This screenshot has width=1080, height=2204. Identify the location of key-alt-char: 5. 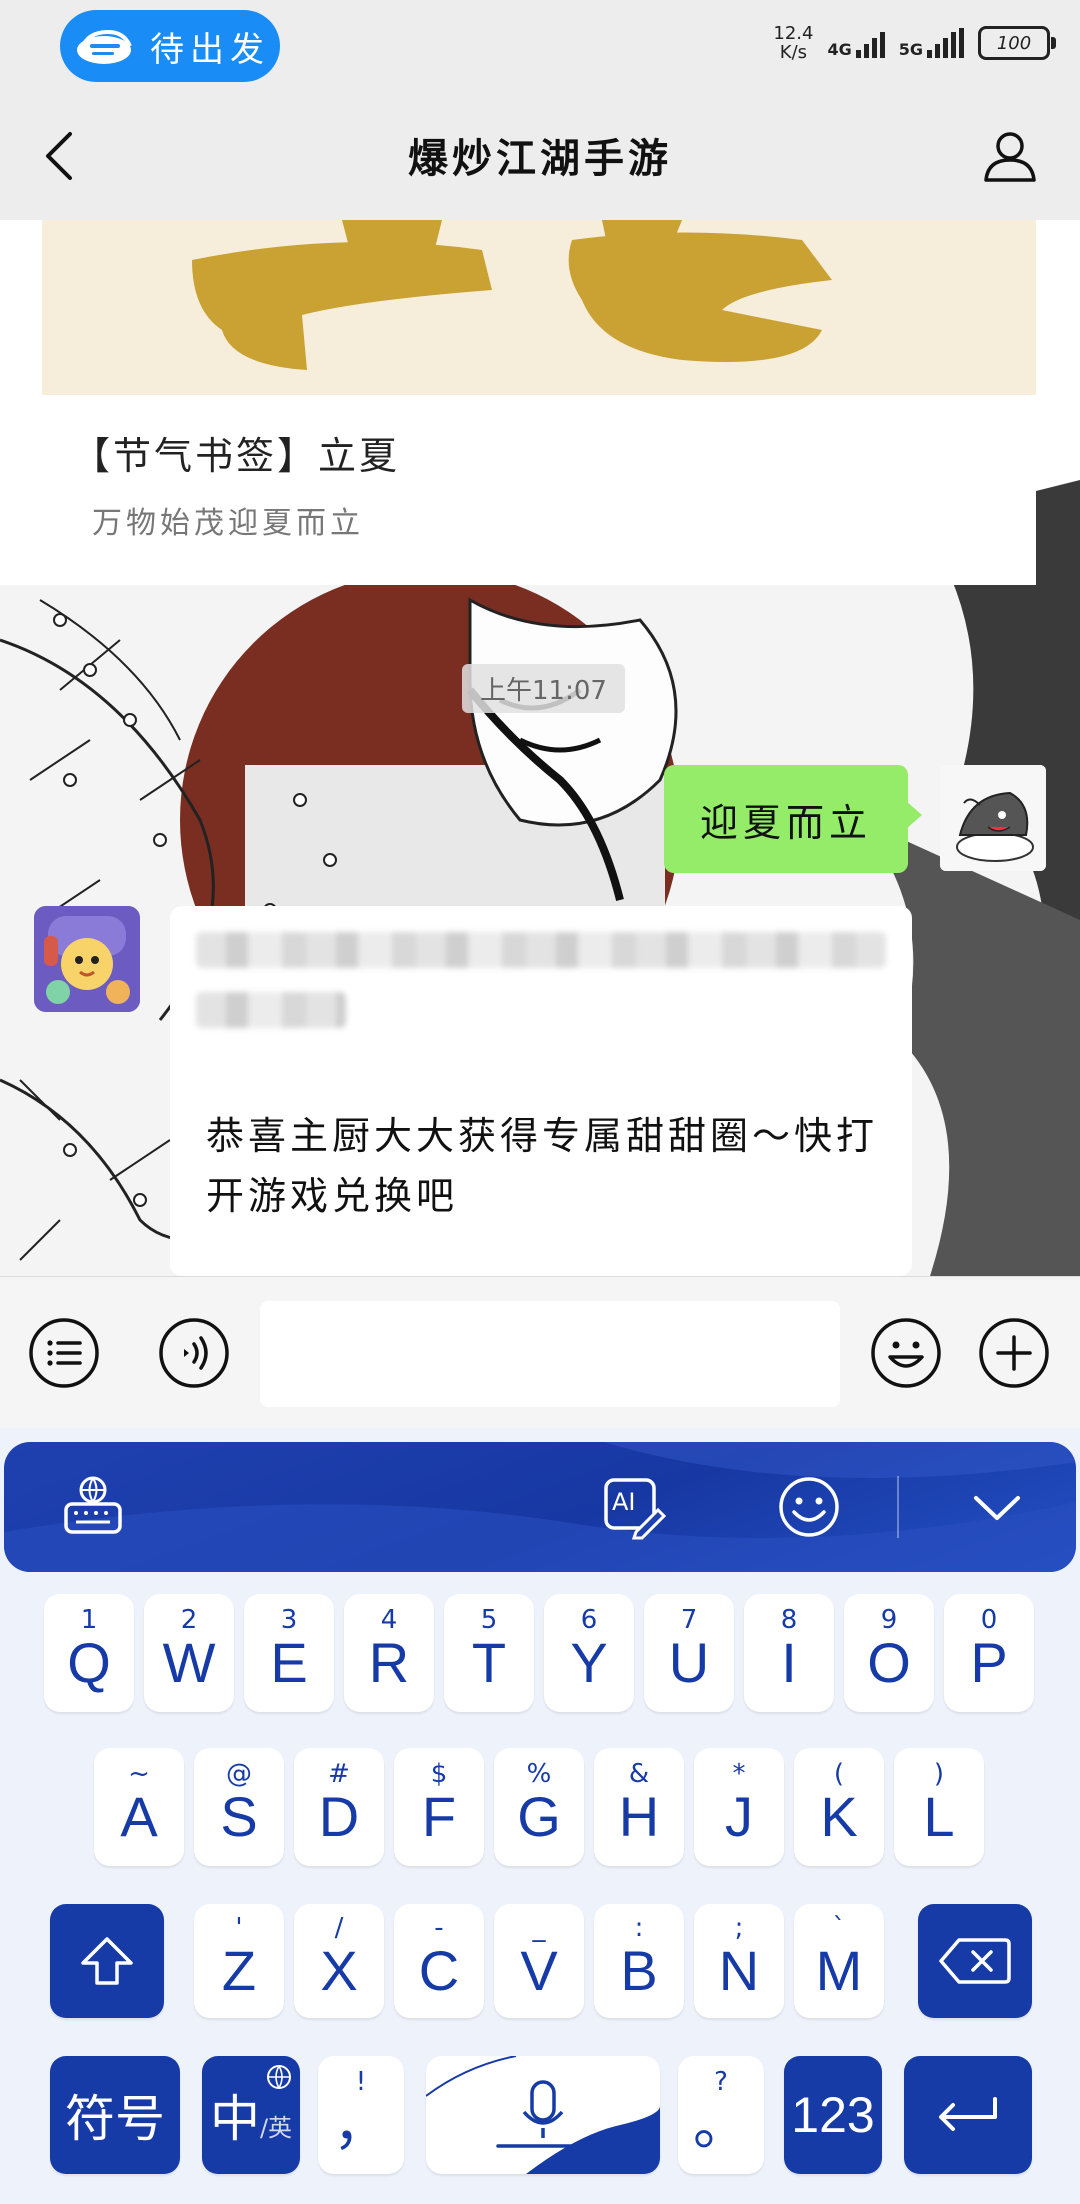
(489, 1620).